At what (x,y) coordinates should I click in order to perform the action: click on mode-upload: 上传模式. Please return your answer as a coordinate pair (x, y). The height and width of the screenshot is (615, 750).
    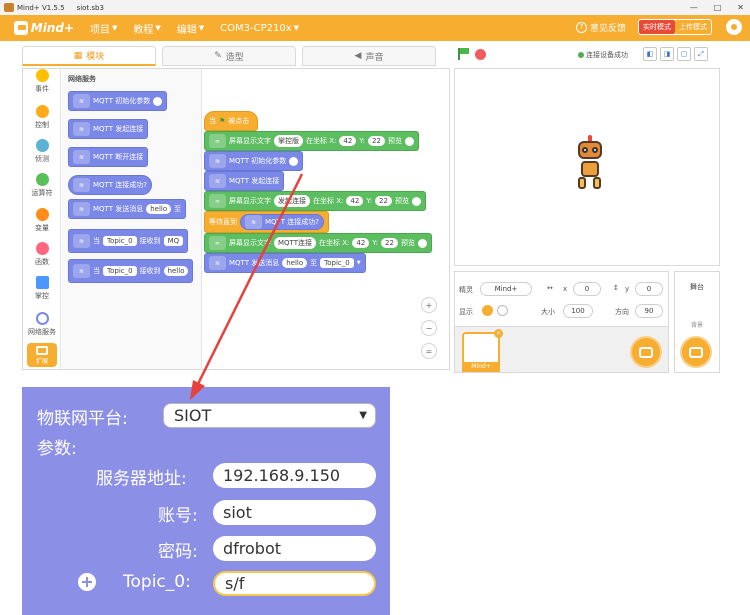
    Looking at the image, I should click on (693, 27).